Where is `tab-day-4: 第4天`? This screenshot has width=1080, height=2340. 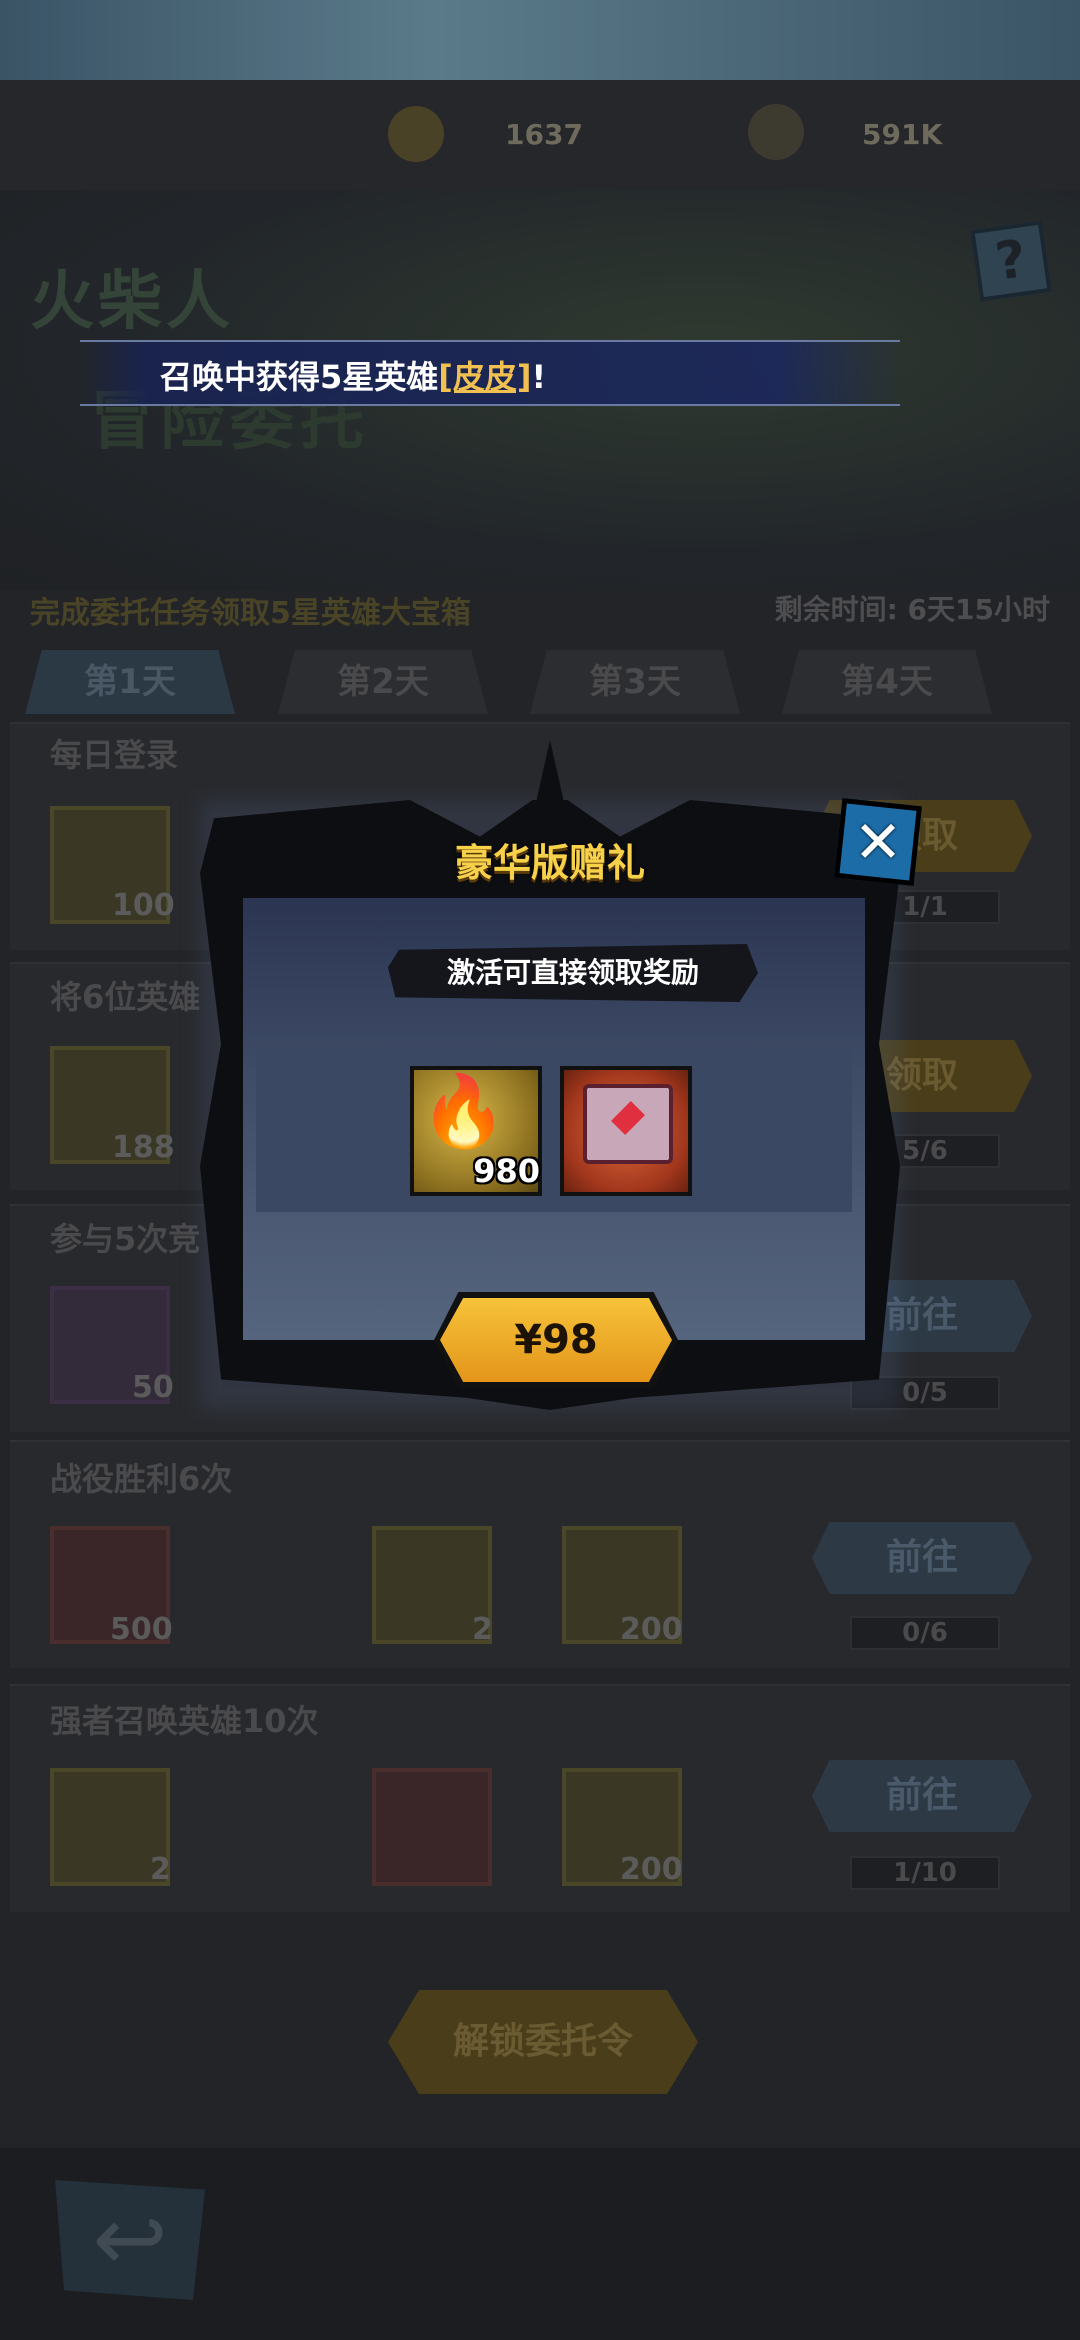 tab-day-4: 第4天 is located at coordinates (887, 682).